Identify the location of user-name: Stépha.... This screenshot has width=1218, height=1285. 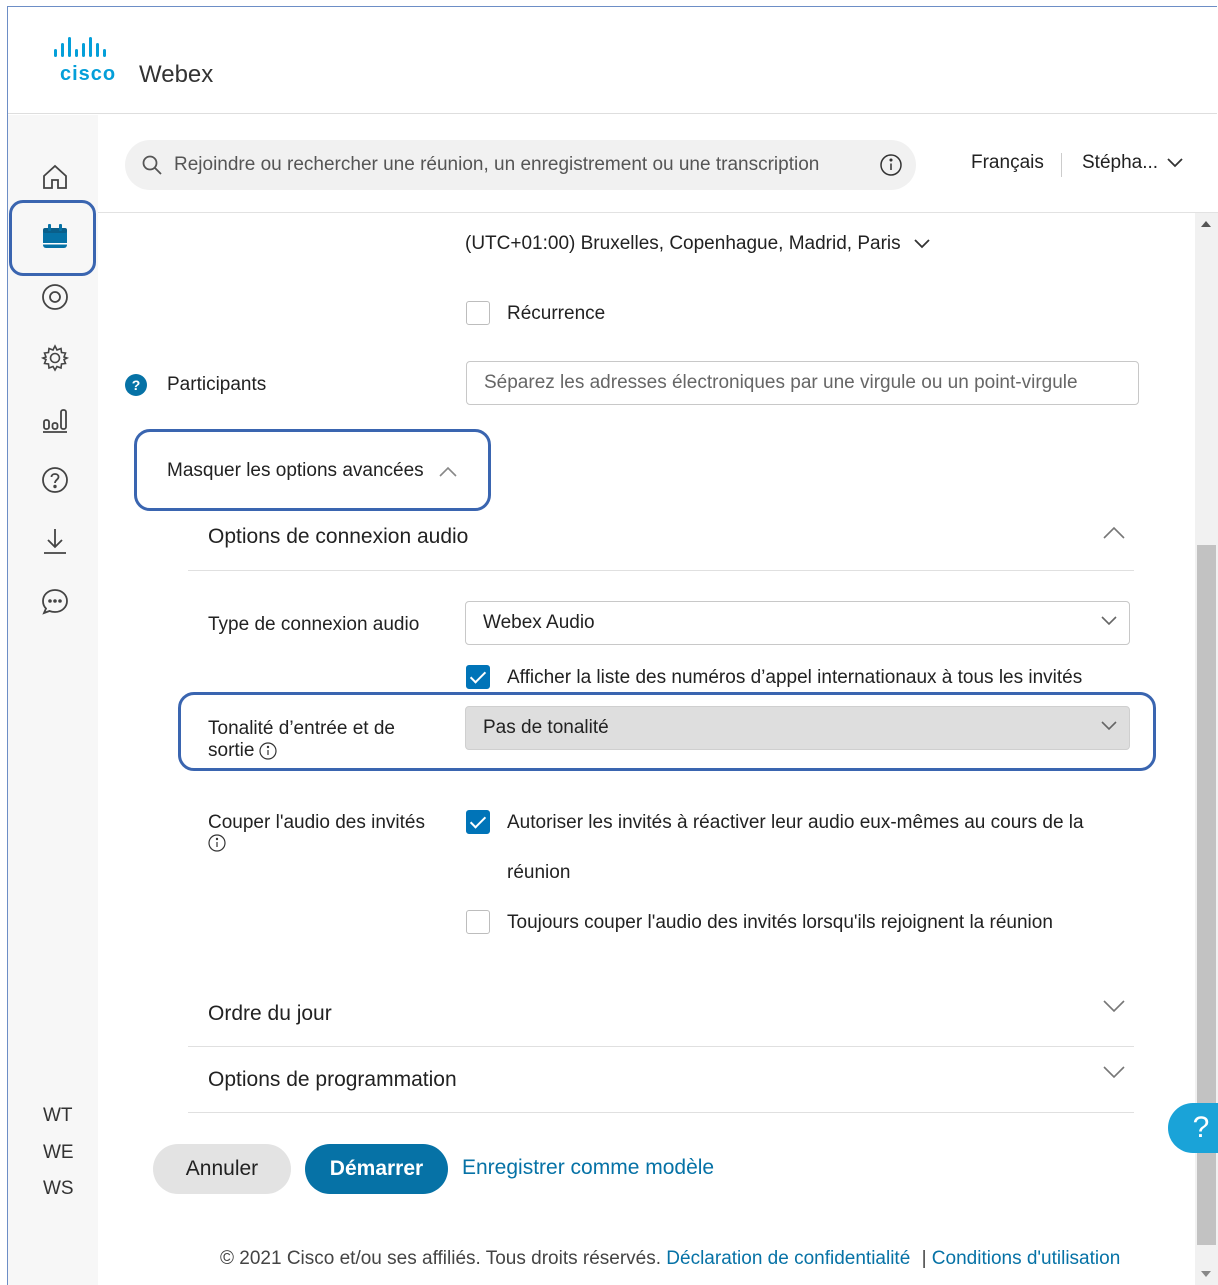
(1120, 162).